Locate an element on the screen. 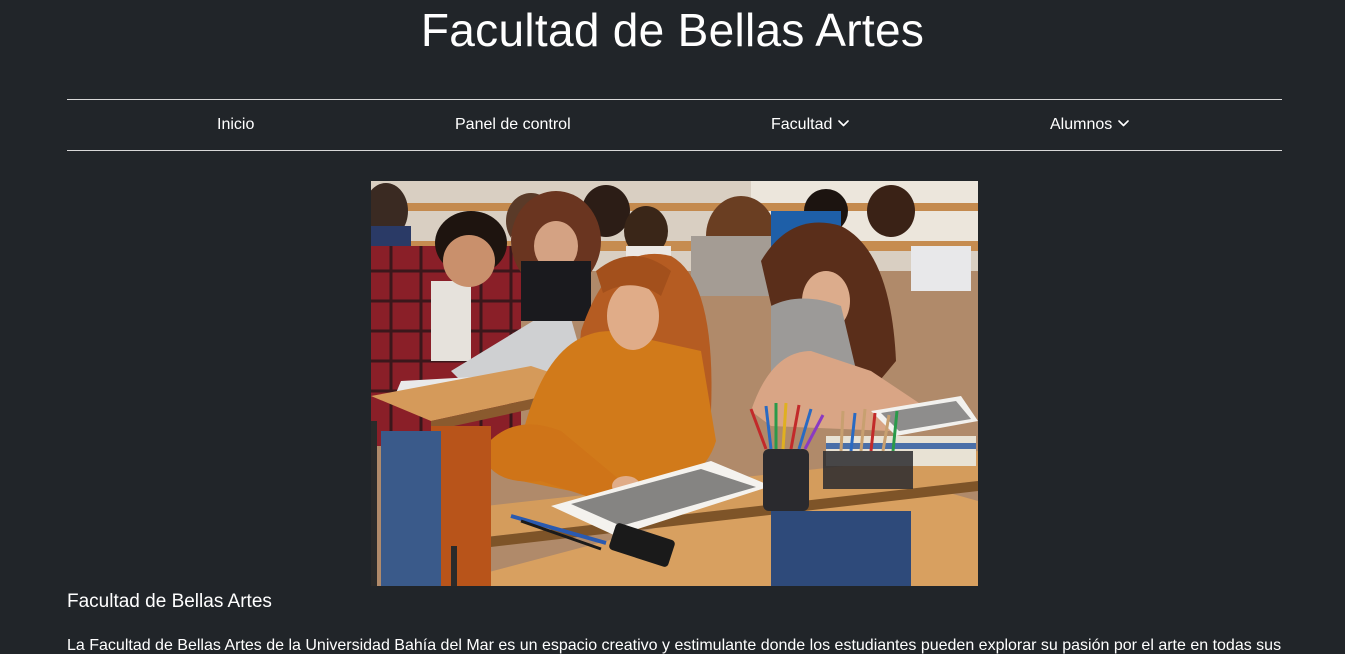 Image resolution: width=1345 pixels, height=654 pixels. nav-item-facultad: Facultad is located at coordinates (810, 124).